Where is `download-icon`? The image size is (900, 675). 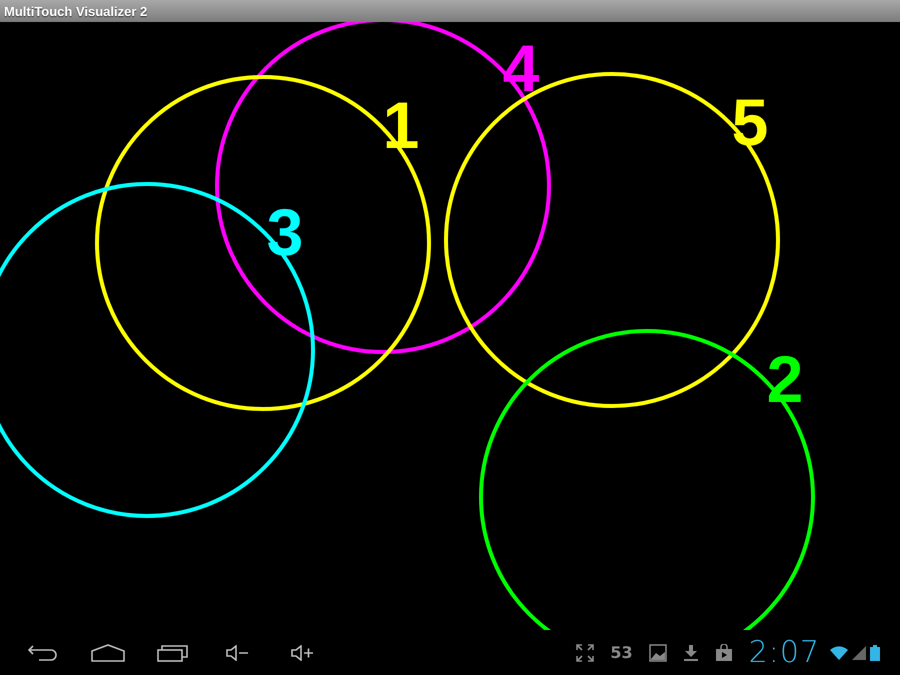
download-icon is located at coordinates (690, 653).